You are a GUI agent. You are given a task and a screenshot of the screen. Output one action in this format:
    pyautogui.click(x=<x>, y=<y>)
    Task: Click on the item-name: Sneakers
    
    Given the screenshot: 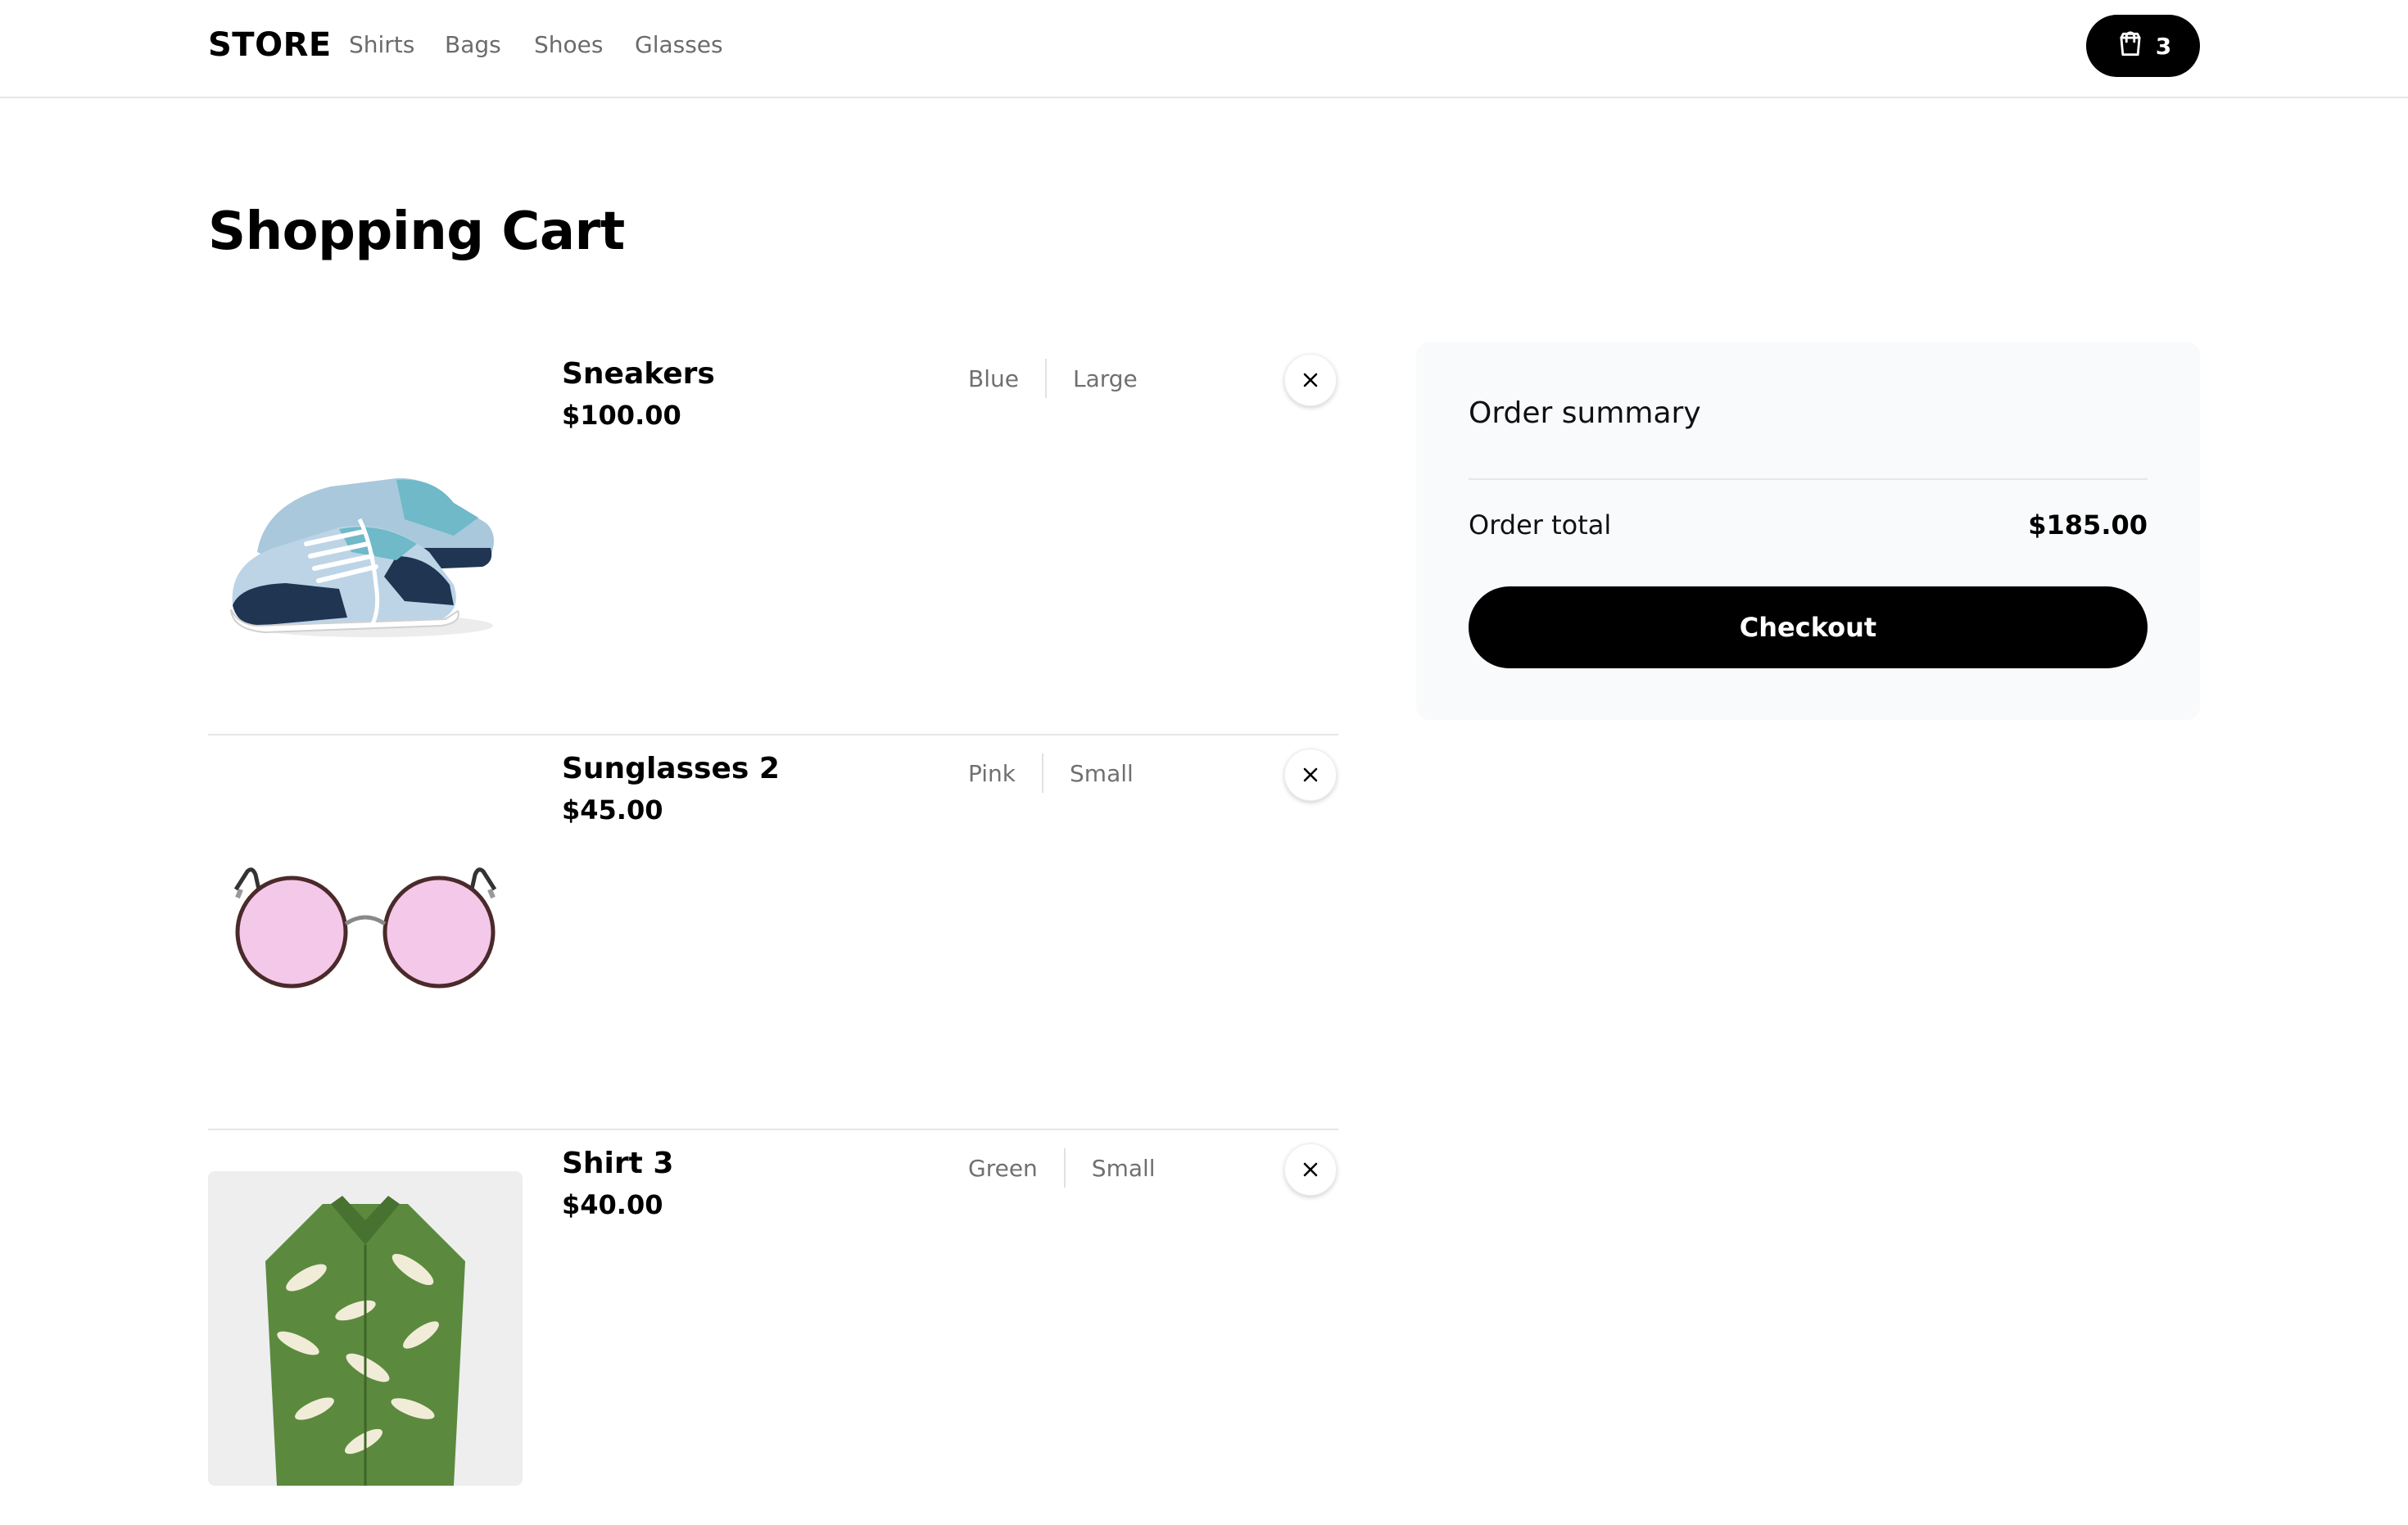 What is the action you would take?
    pyautogui.click(x=638, y=374)
    